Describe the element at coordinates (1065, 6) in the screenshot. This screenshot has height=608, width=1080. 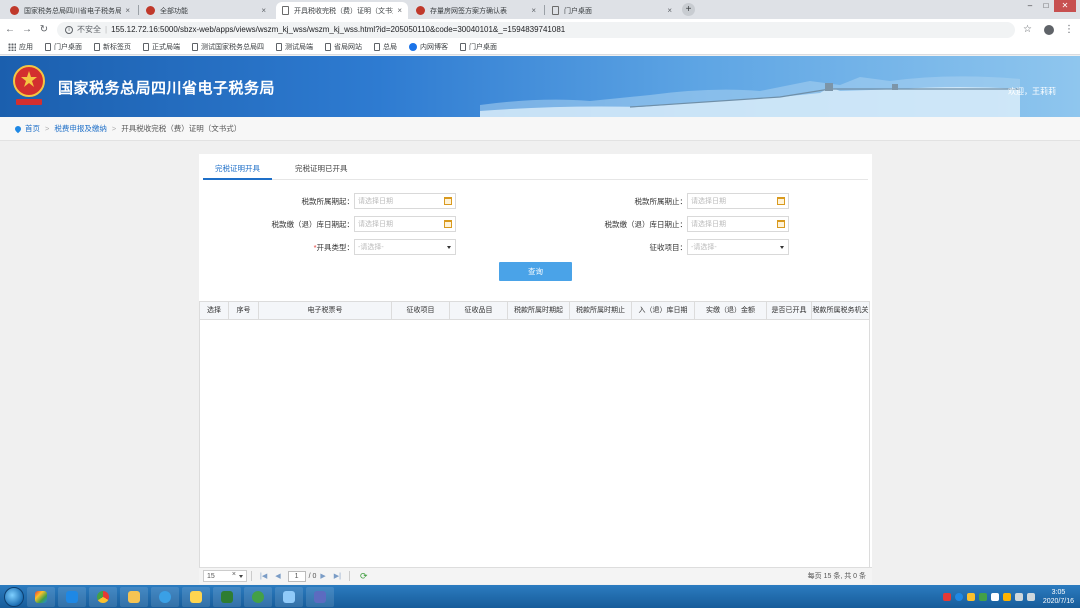
I see `window-close-icon: ✕` at that location.